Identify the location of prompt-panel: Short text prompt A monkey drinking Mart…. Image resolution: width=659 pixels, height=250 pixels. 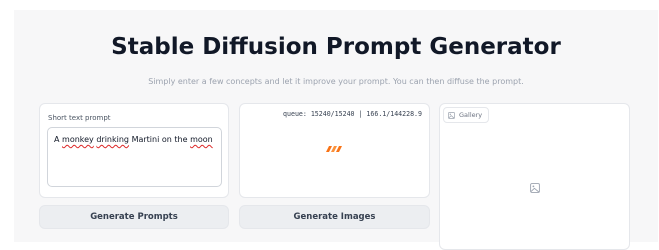
(134, 150).